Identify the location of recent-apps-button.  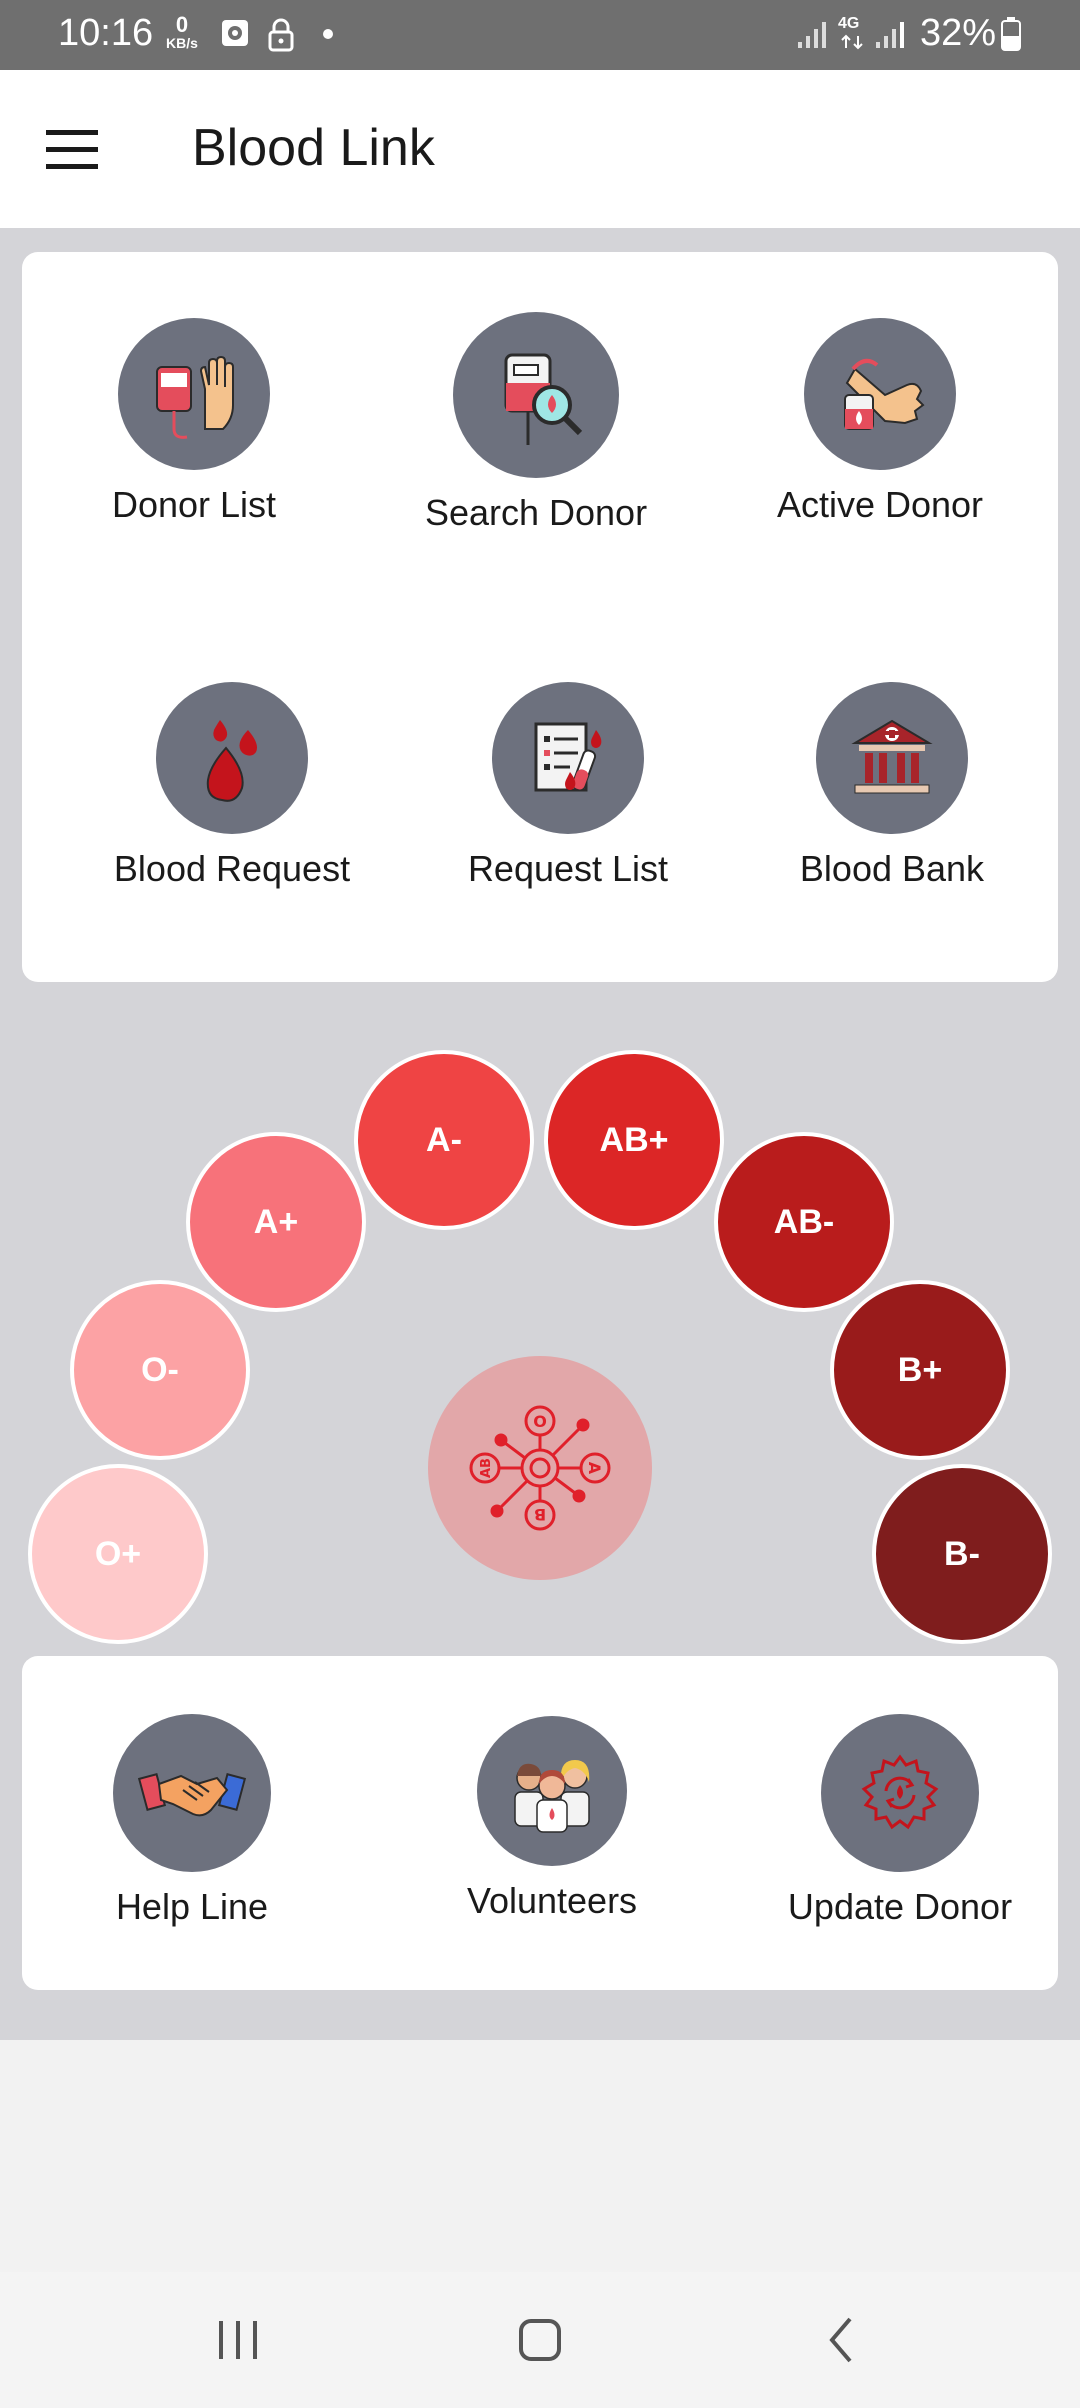
(238, 2340).